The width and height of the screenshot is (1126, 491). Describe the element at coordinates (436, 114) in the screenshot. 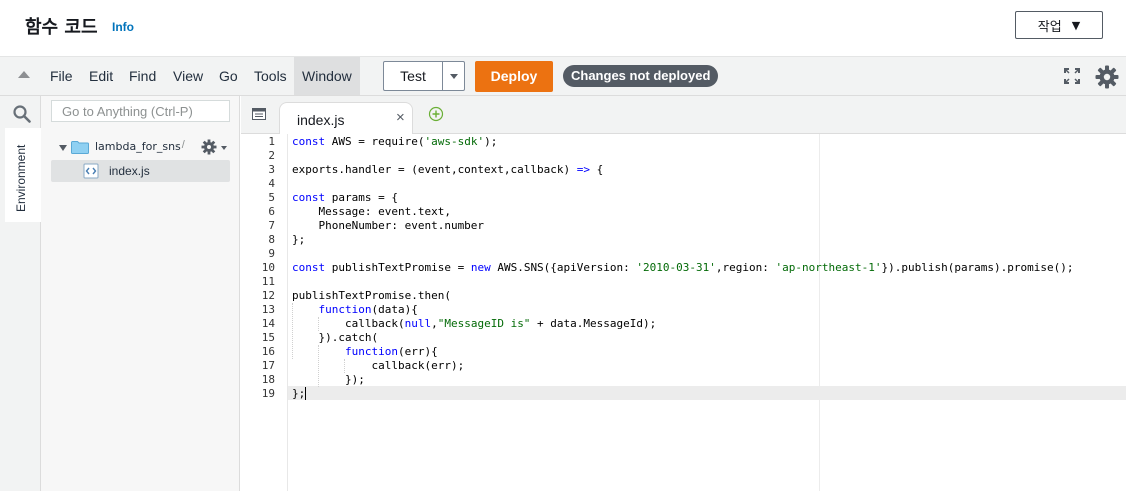

I see `new-tab-plus-icon` at that location.